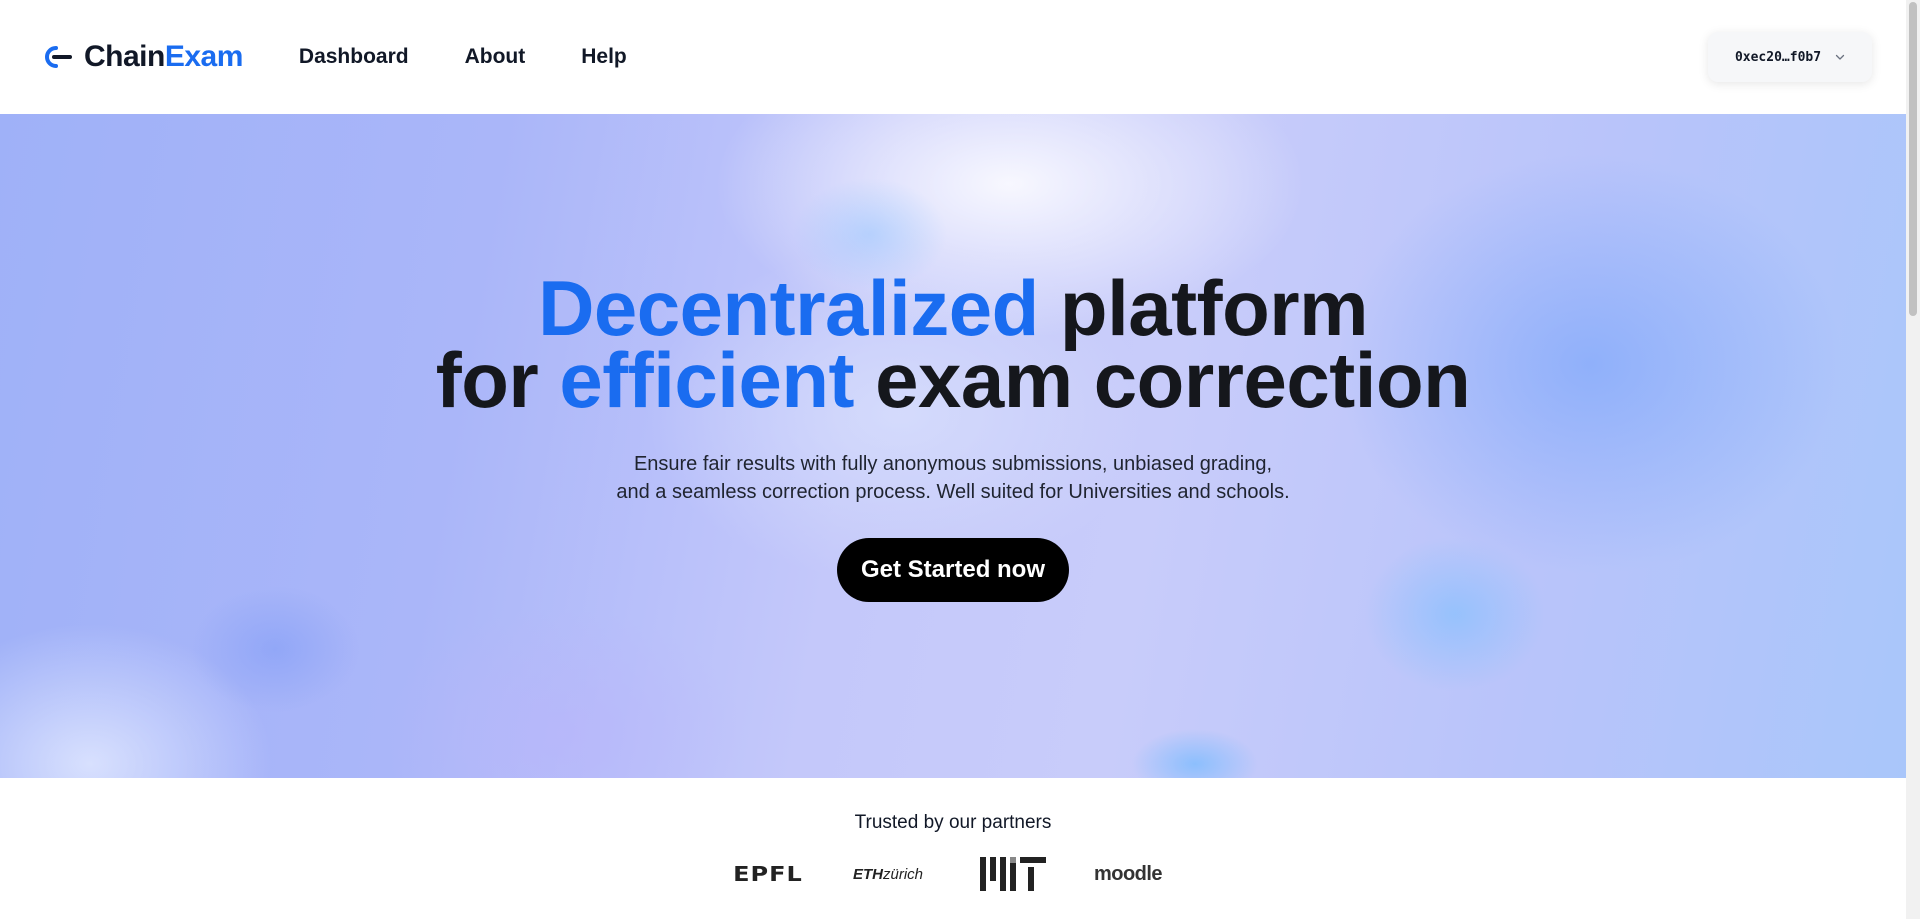  Describe the element at coordinates (867, 874) in the screenshot. I see `eth-logo-bold: ETH` at that location.